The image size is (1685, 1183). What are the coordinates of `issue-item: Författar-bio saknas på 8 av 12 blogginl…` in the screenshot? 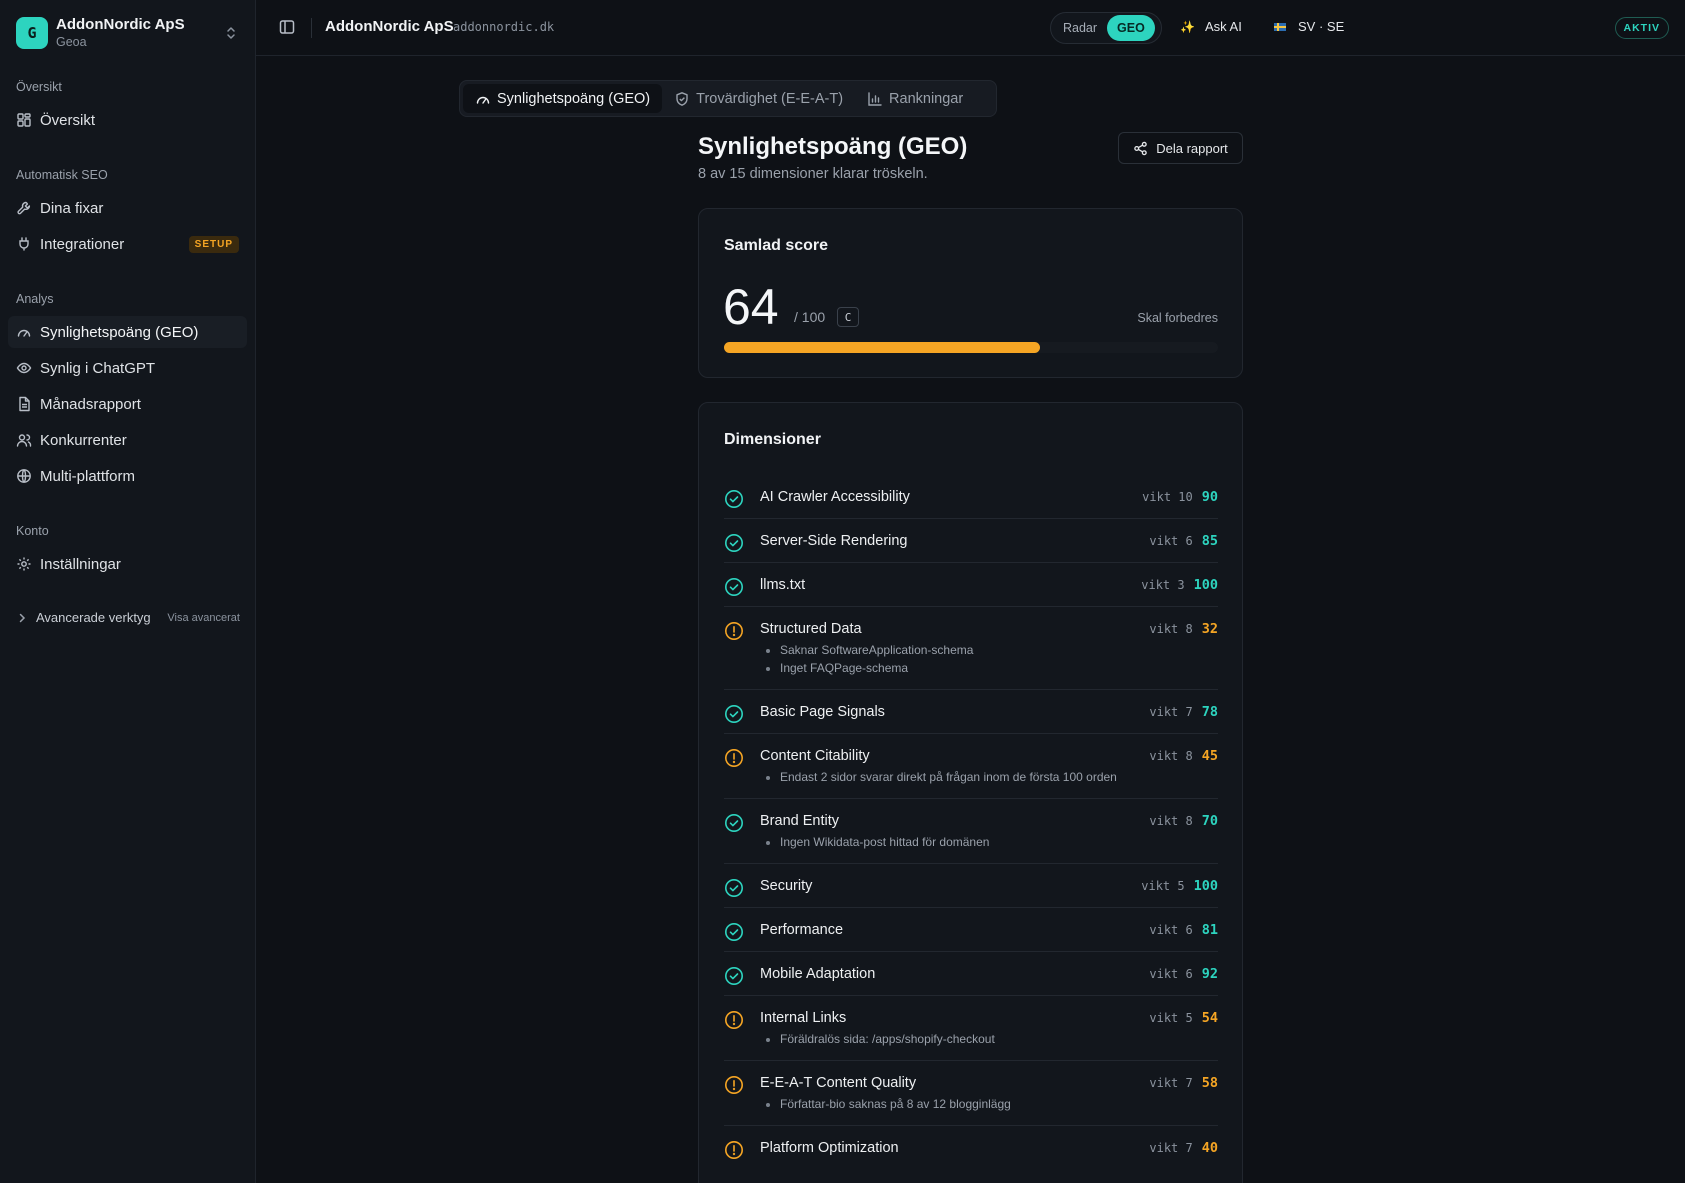 It's located at (989, 1104).